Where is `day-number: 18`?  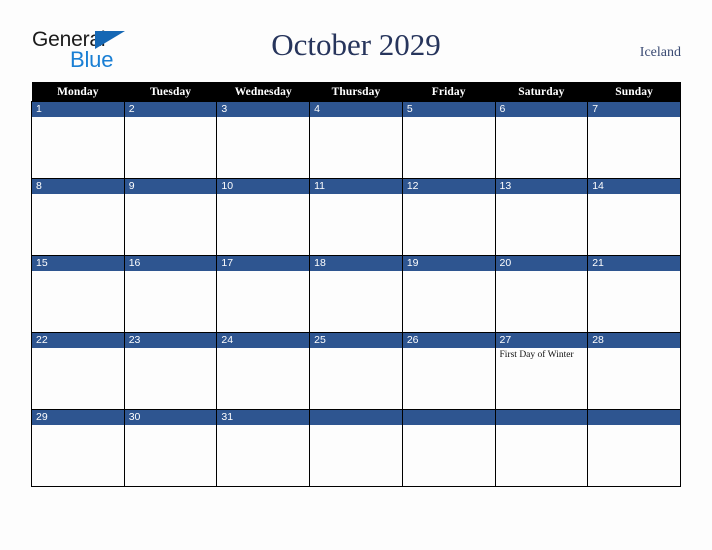 day-number: 18 is located at coordinates (356, 263).